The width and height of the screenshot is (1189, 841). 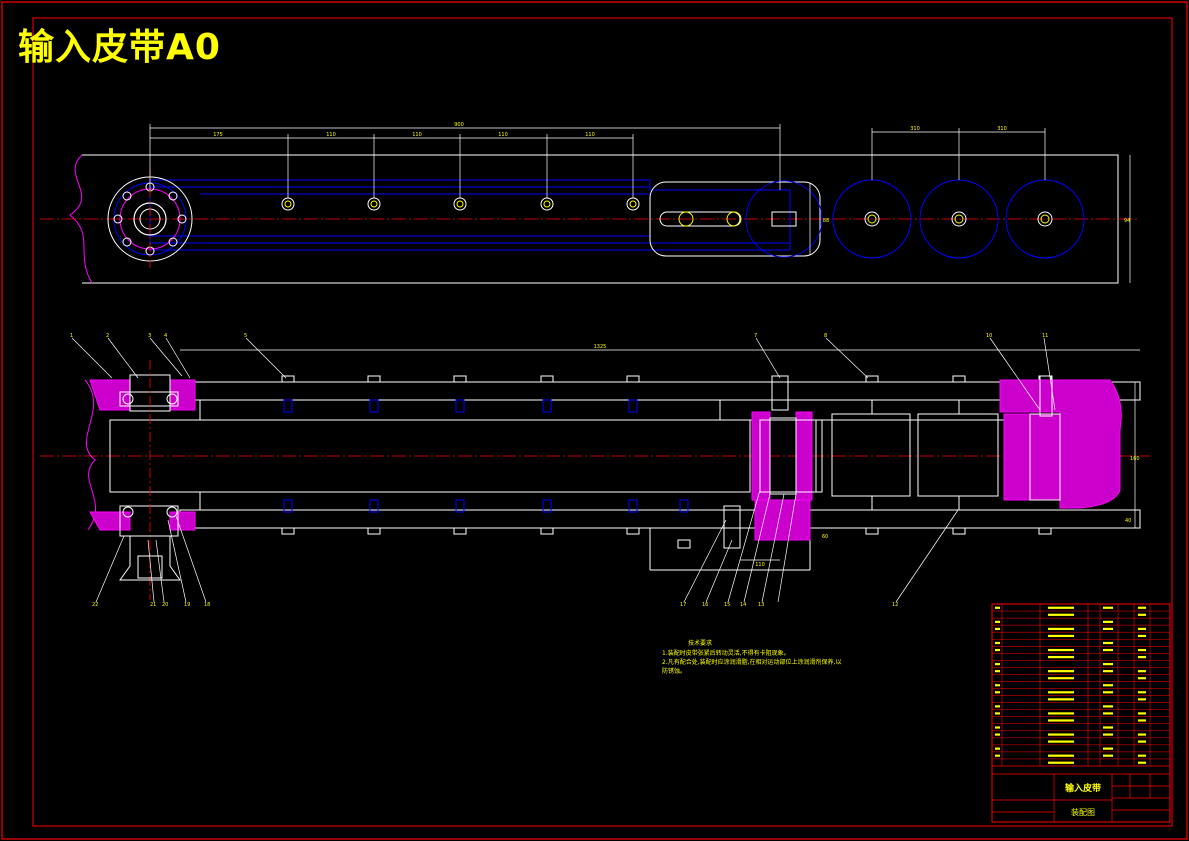 I want to click on part-label: 14, so click(x=743, y=605).